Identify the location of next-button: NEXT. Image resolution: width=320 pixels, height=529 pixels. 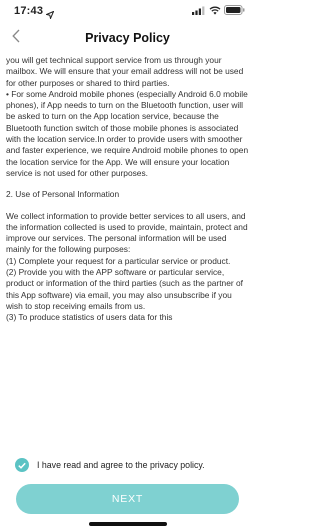
(127, 499).